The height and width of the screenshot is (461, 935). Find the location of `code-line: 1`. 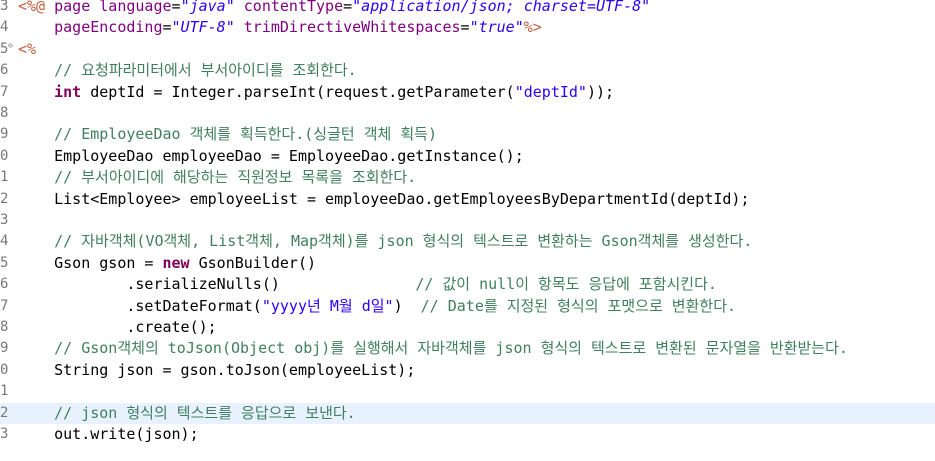

code-line: 1 is located at coordinates (467, 391).